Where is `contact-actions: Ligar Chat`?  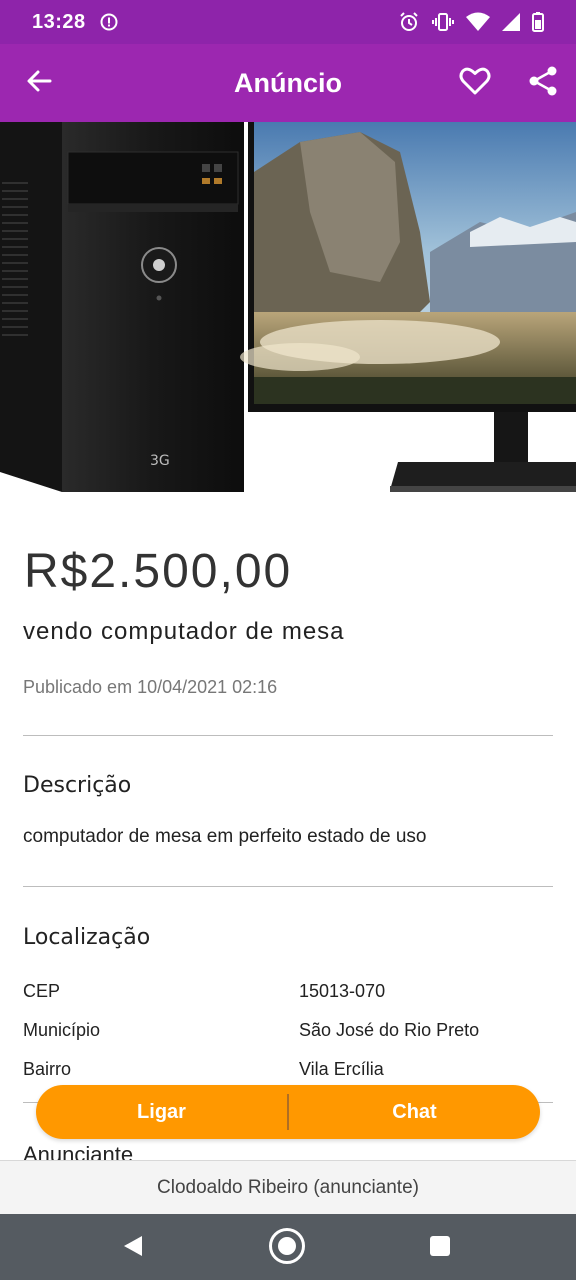
contact-actions: Ligar Chat is located at coordinates (288, 1112).